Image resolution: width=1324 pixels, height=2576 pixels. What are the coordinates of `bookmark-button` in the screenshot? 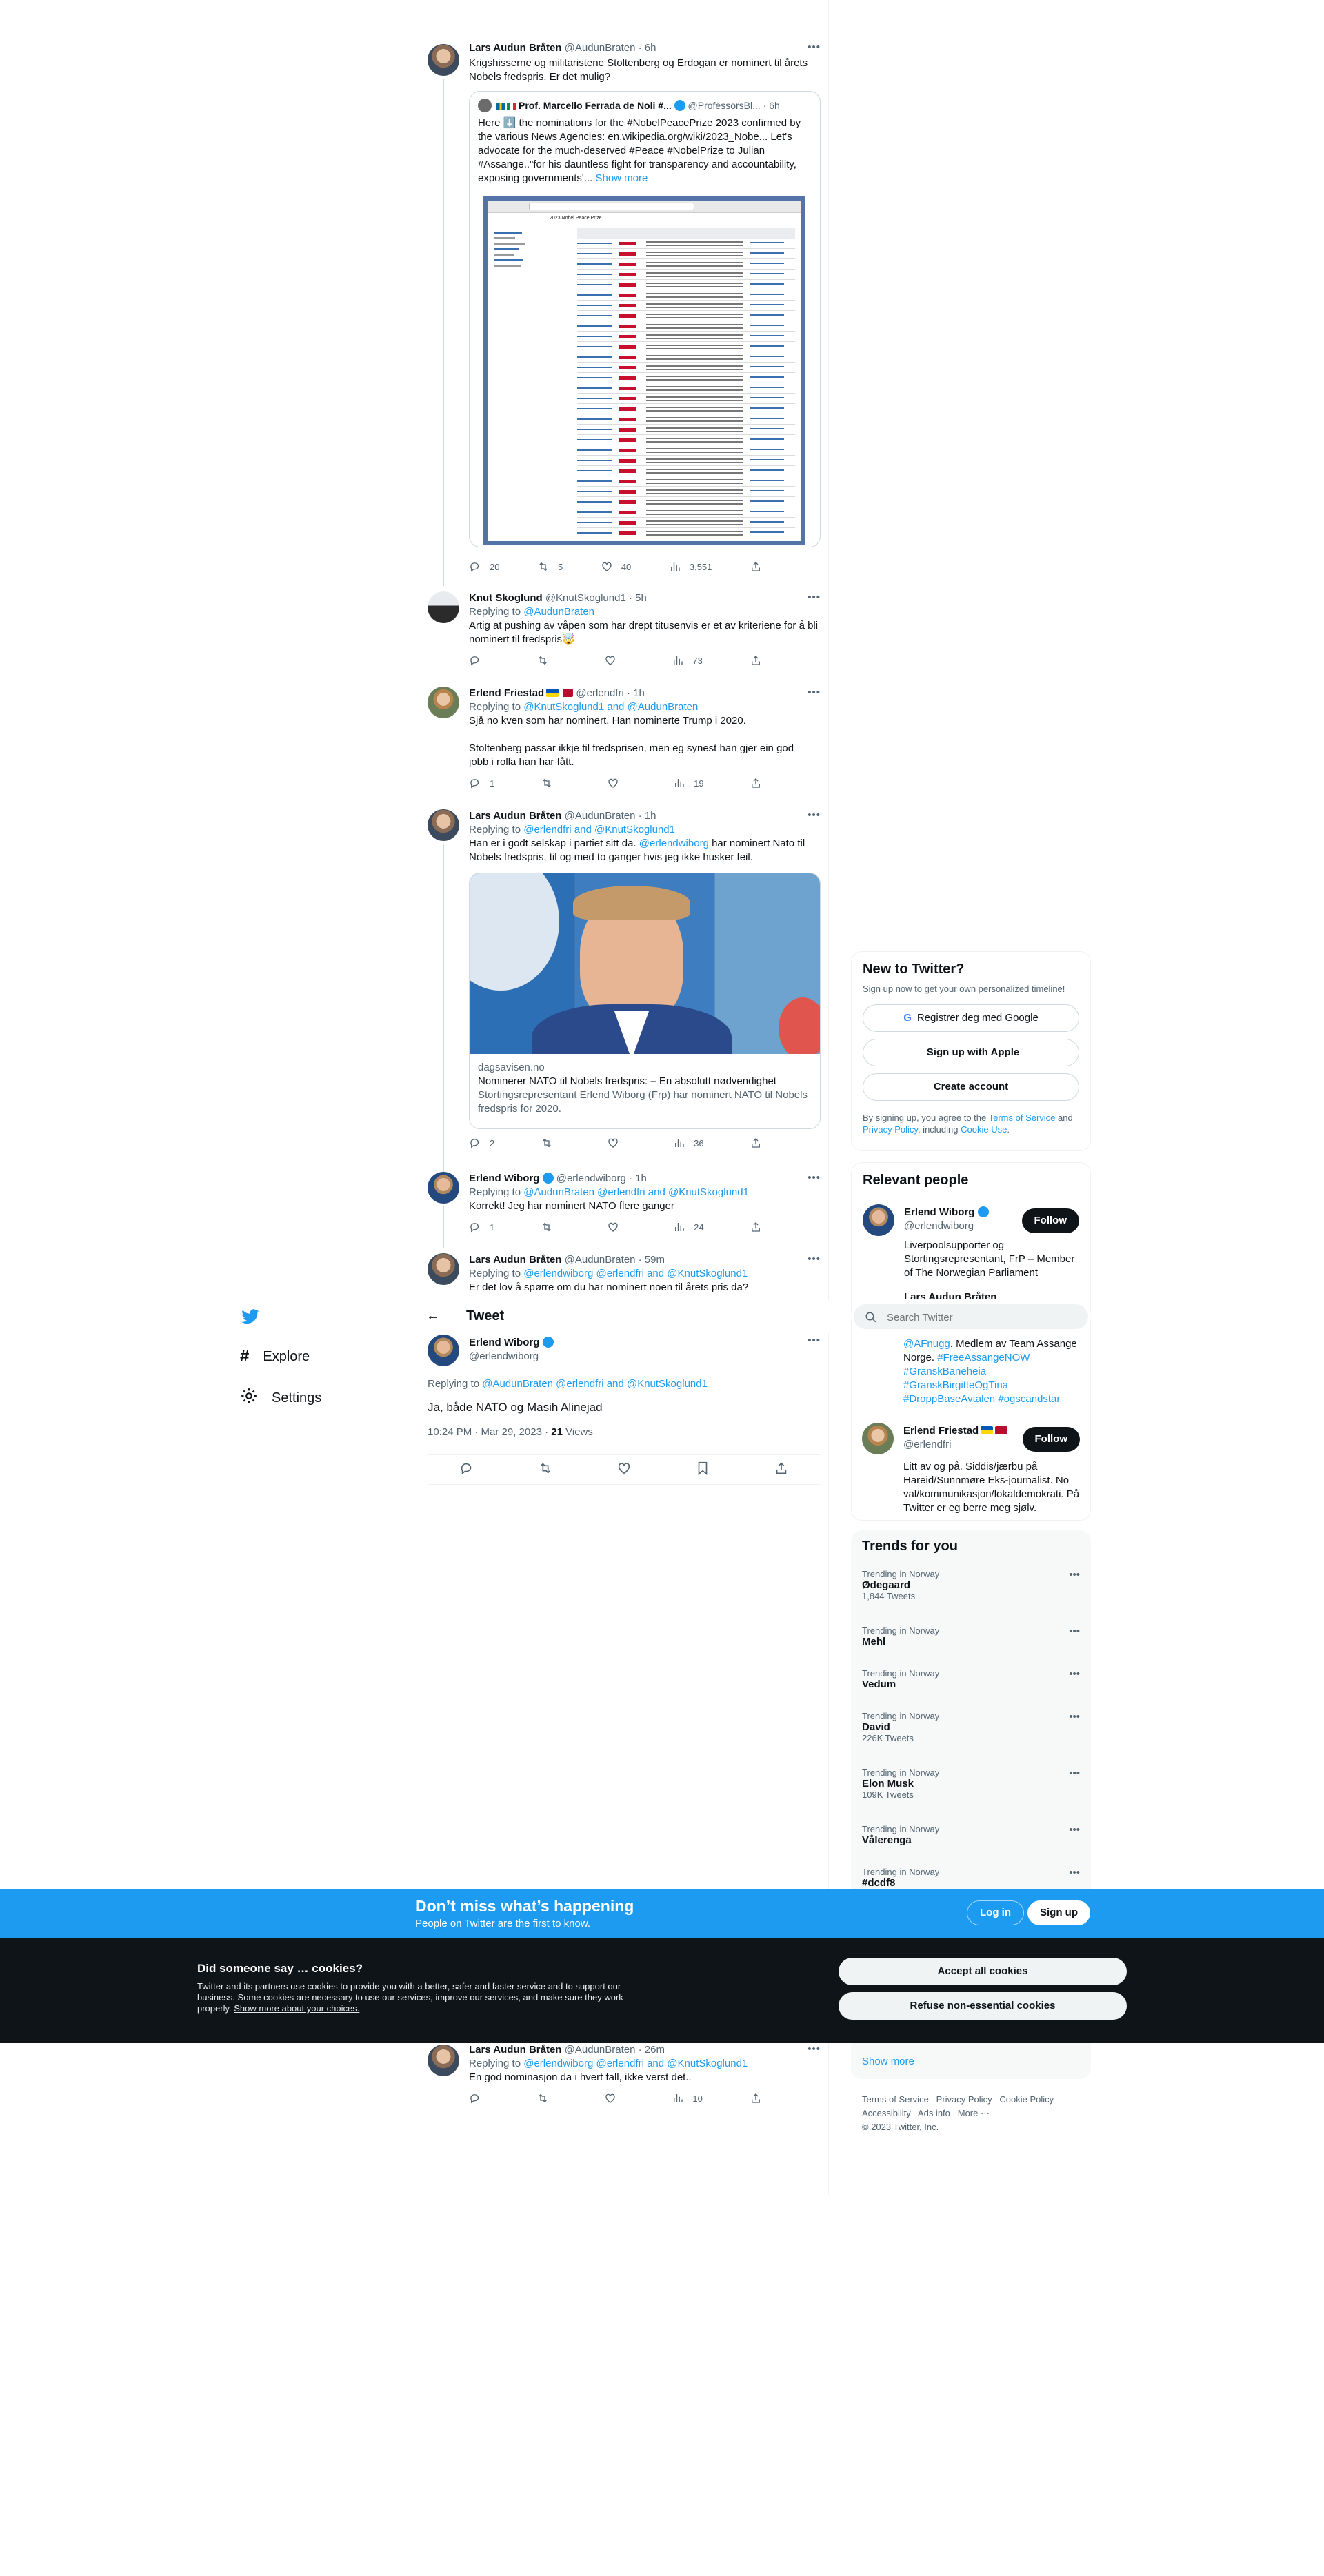 It's located at (702, 1470).